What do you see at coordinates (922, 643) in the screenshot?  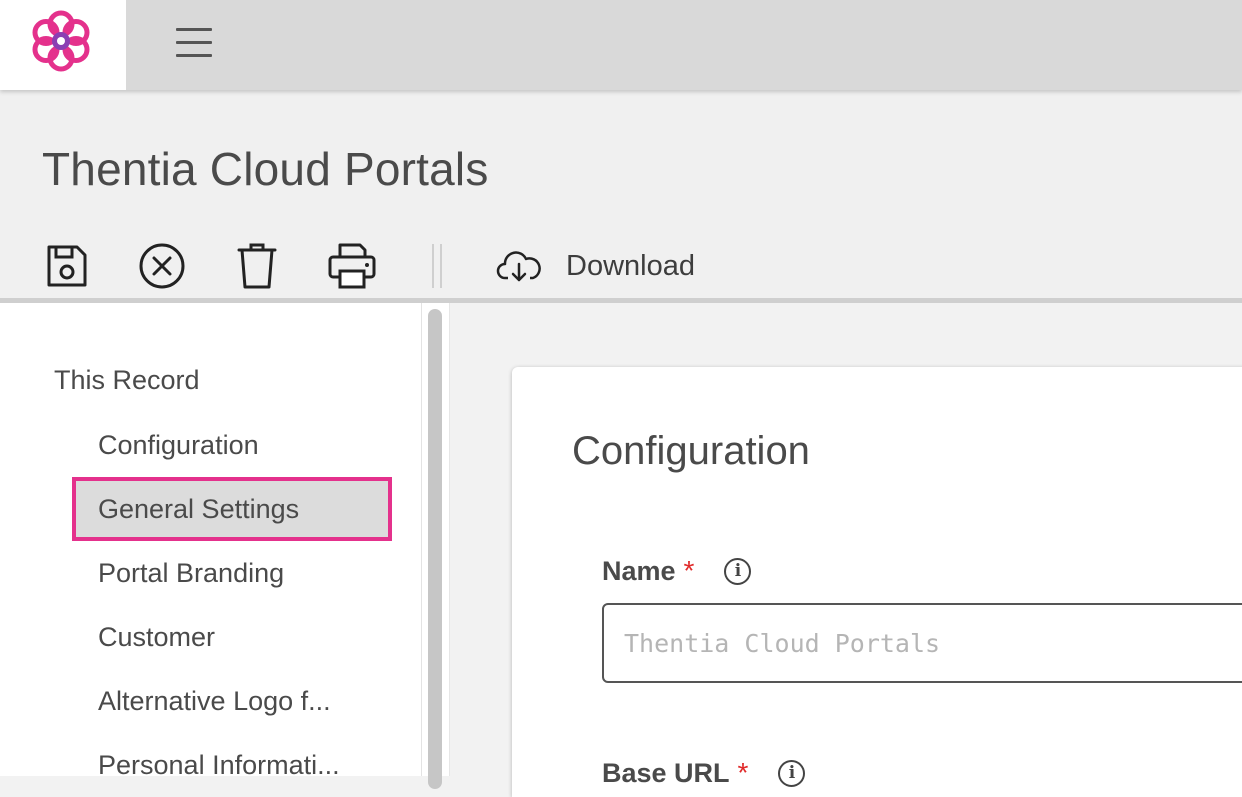 I see `name-input` at bounding box center [922, 643].